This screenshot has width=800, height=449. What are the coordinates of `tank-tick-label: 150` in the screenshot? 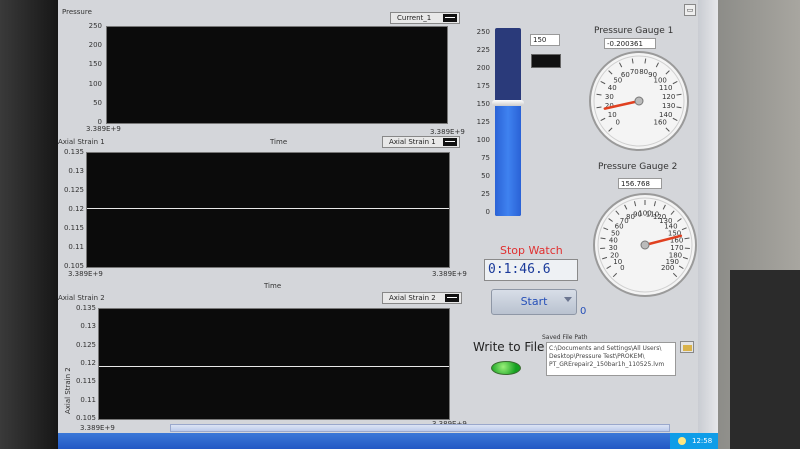 It's located at (483, 104).